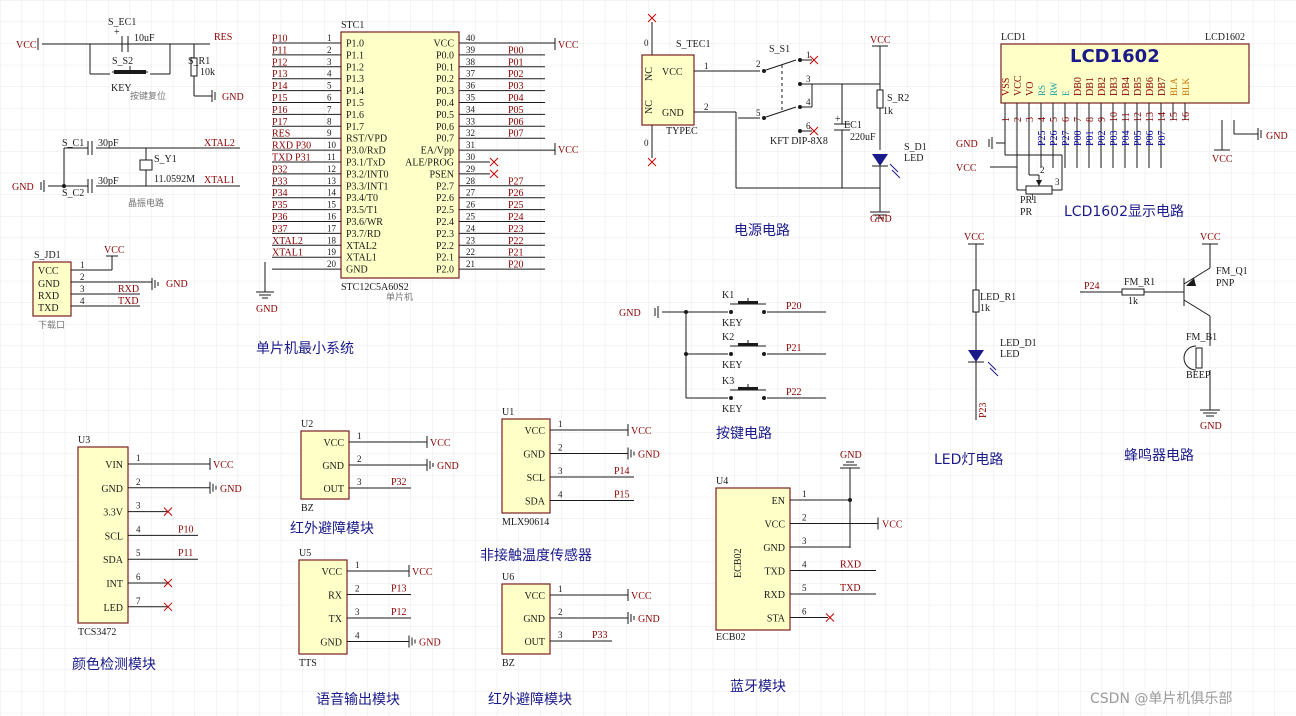  I want to click on mcu-pin-name: RST/VPD, so click(366, 139).